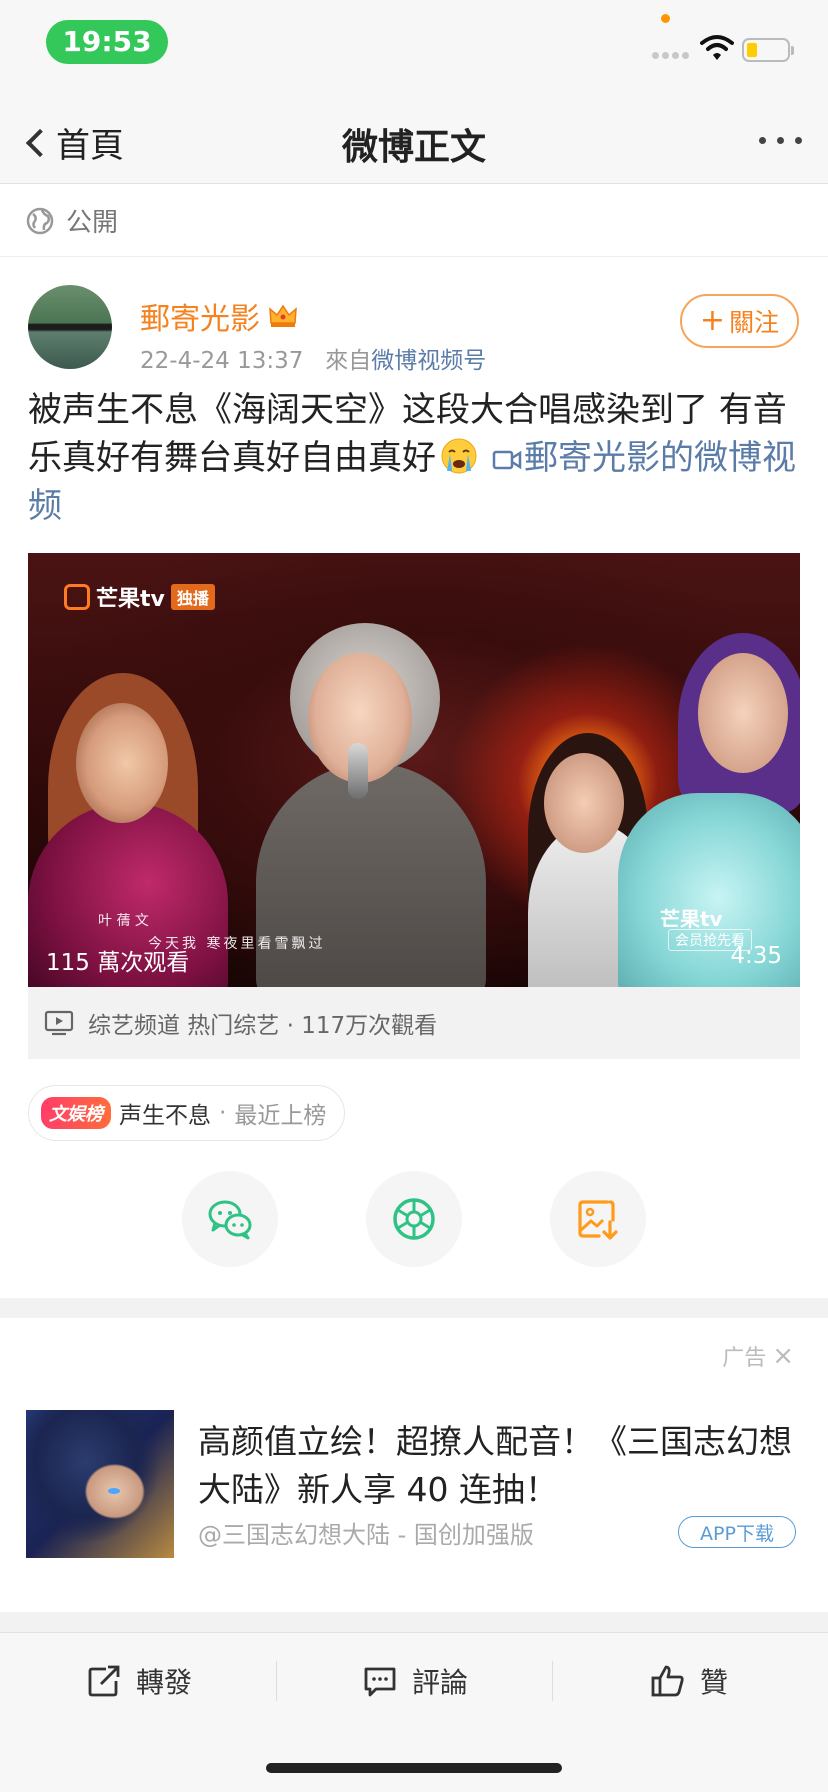 This screenshot has width=828, height=1792. Describe the element at coordinates (40, 220) in the screenshot. I see `globe-icon` at that location.